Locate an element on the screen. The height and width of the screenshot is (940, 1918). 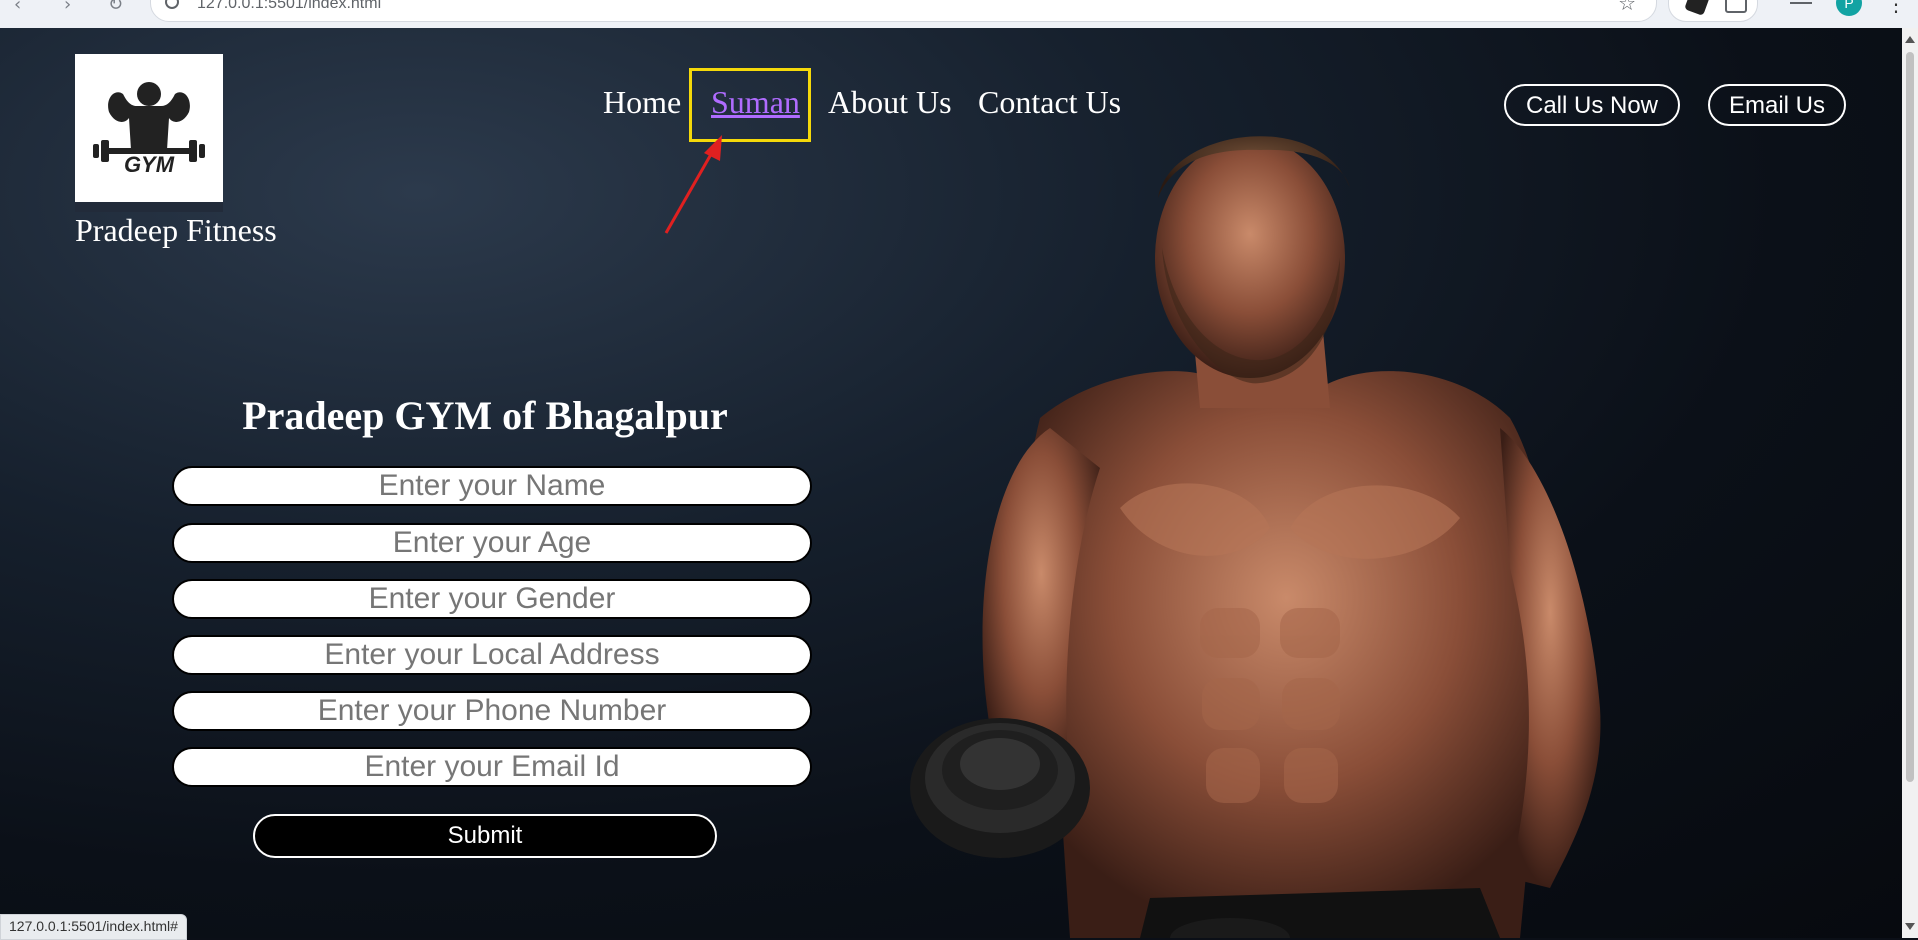
submit-button: Submit is located at coordinates (485, 836).